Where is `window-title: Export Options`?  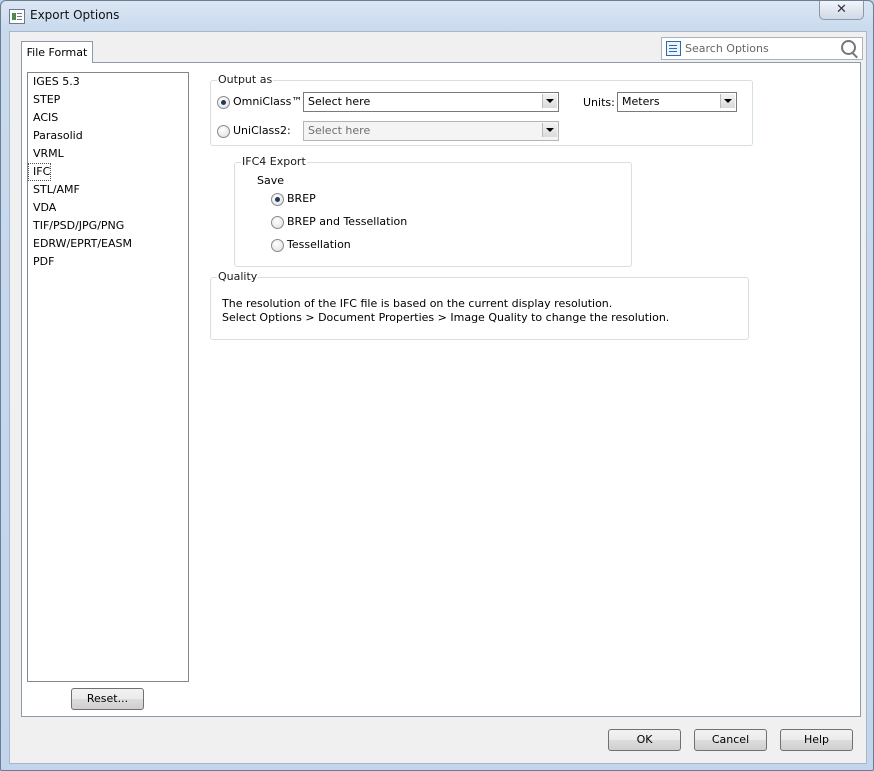
window-title: Export Options is located at coordinates (75, 15).